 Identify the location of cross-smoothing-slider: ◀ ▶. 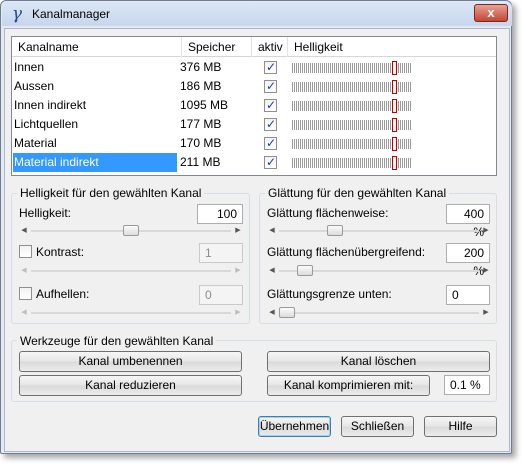
(379, 271).